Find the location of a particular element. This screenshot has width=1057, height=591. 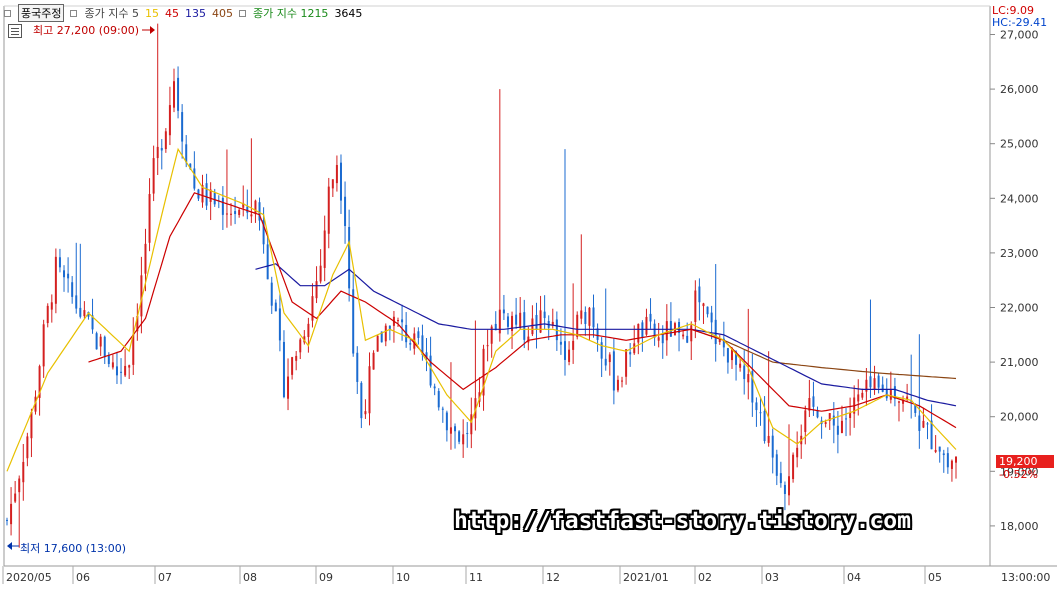

low-price-label: 최저 17,600 (13:00) is located at coordinates (73, 548).